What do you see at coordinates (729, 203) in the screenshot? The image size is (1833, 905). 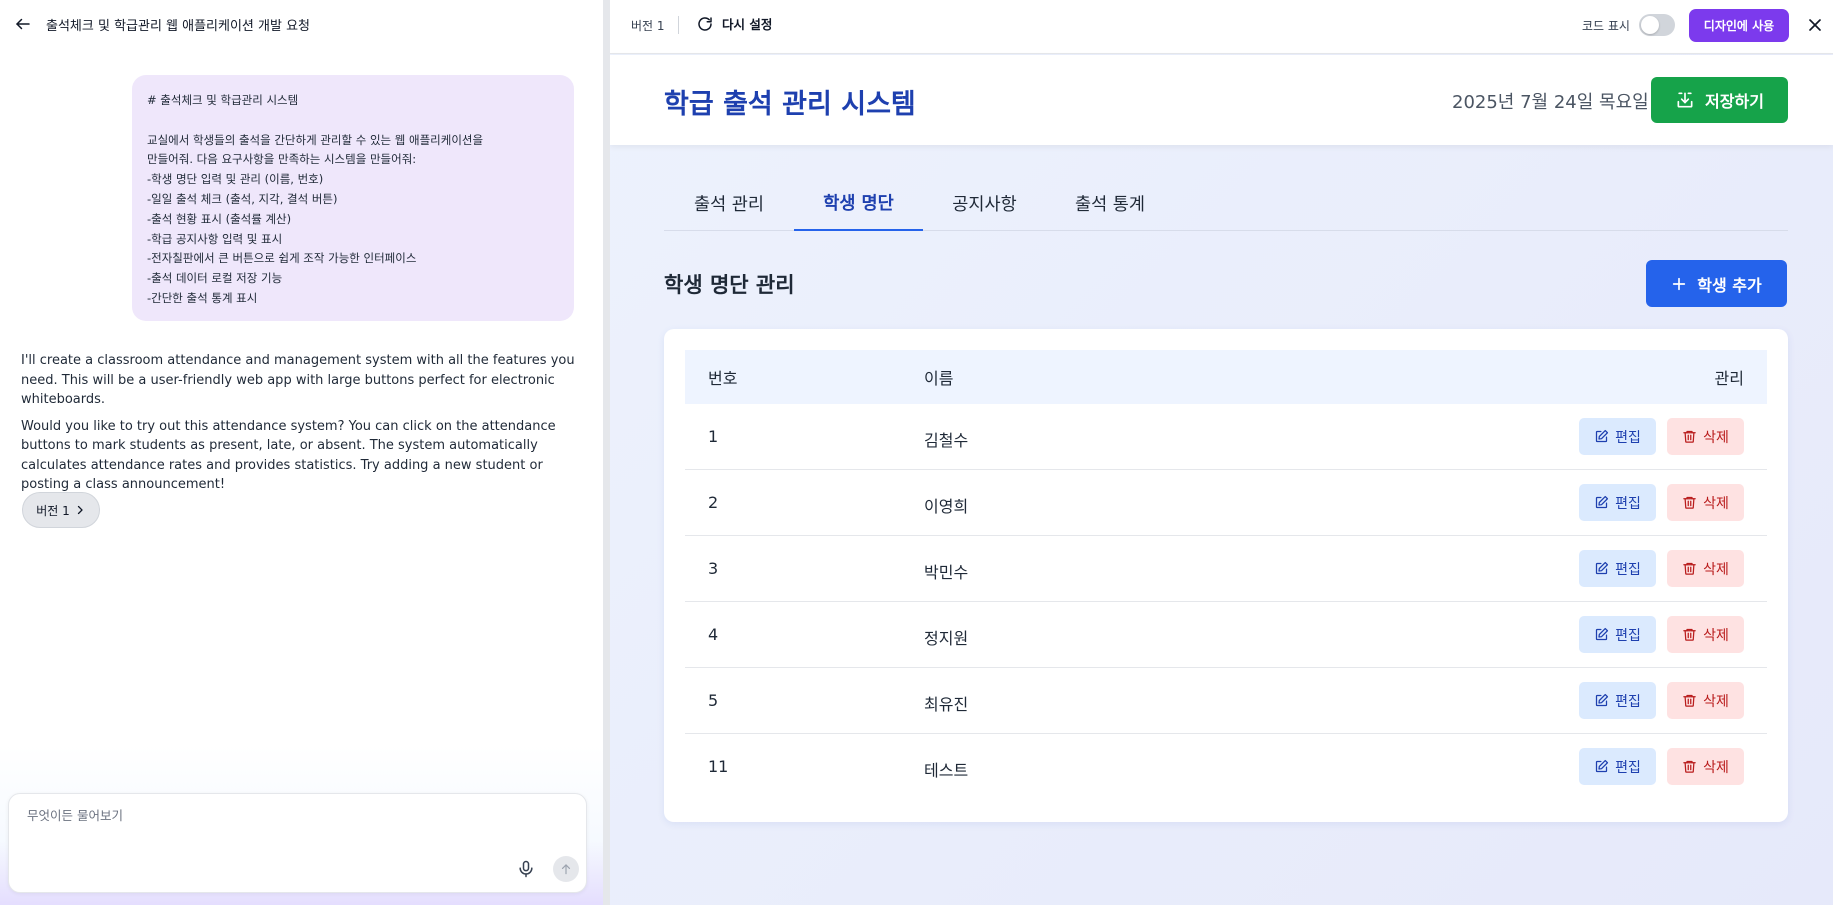 I see `tab-attendance: 출석 관리` at bounding box center [729, 203].